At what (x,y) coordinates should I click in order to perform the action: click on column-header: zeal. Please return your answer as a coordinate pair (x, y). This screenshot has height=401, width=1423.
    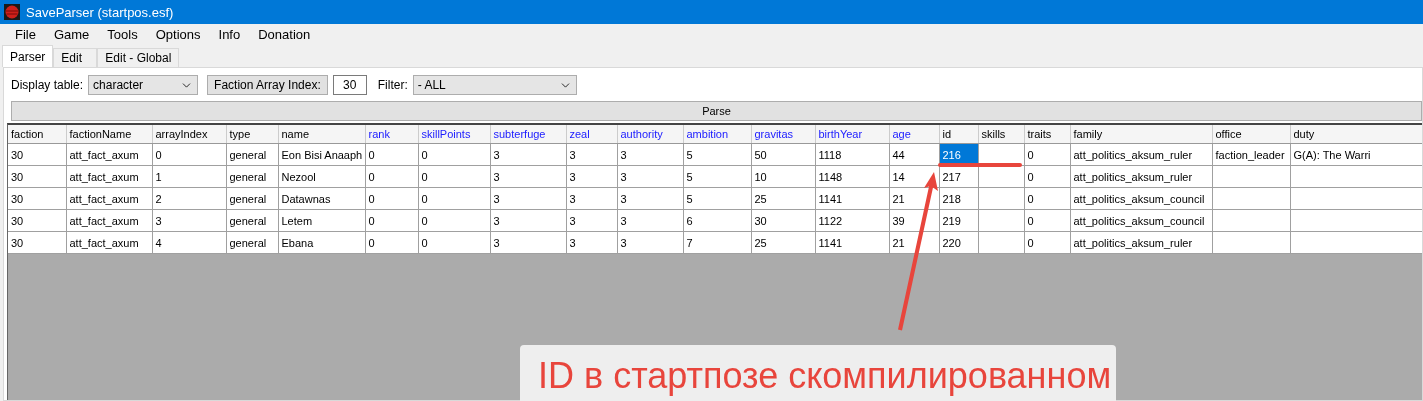
    Looking at the image, I should click on (591, 134).